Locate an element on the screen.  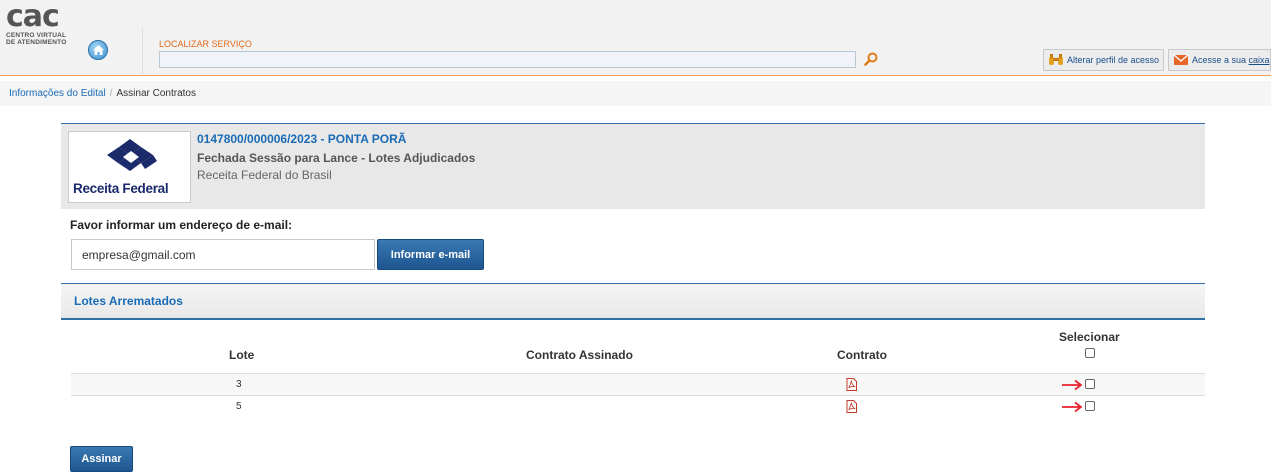
home-icon is located at coordinates (98, 50).